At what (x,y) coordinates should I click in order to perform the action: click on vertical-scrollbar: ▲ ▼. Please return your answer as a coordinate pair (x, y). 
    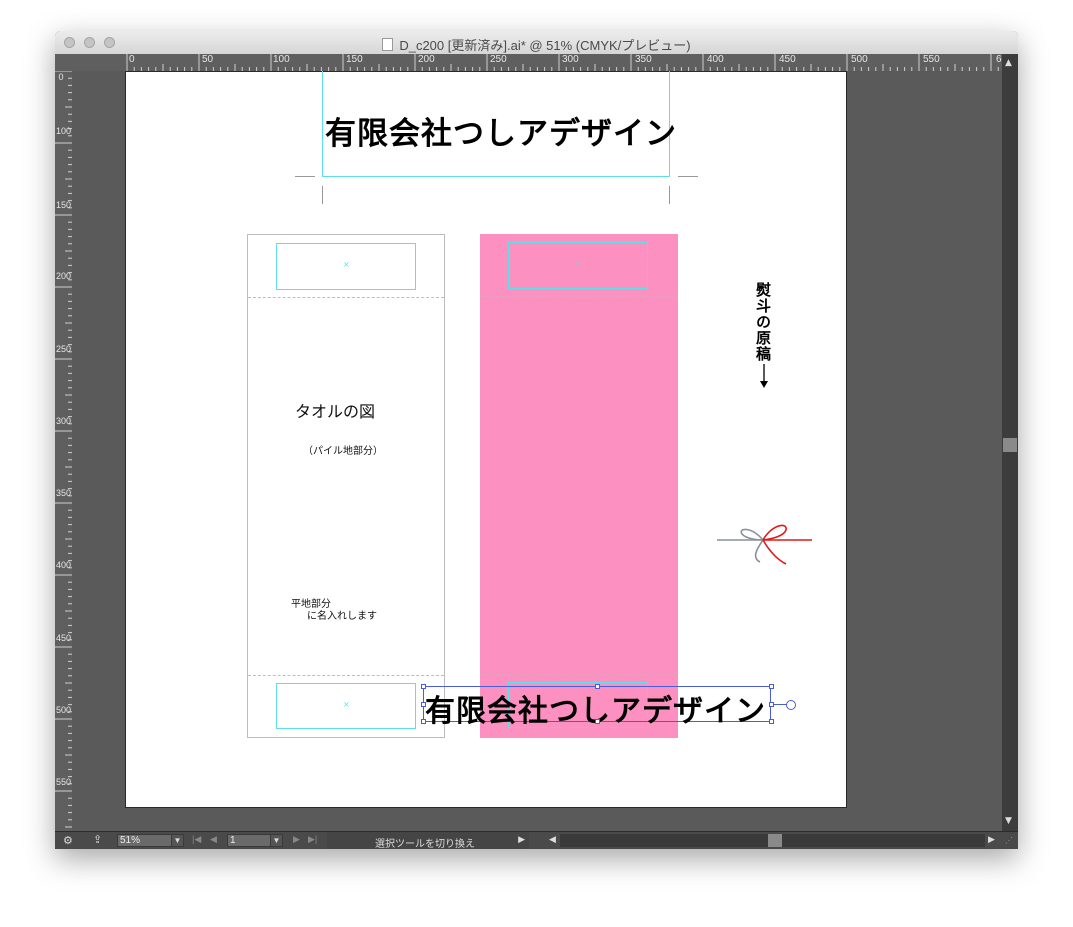
    Looking at the image, I should click on (1010, 442).